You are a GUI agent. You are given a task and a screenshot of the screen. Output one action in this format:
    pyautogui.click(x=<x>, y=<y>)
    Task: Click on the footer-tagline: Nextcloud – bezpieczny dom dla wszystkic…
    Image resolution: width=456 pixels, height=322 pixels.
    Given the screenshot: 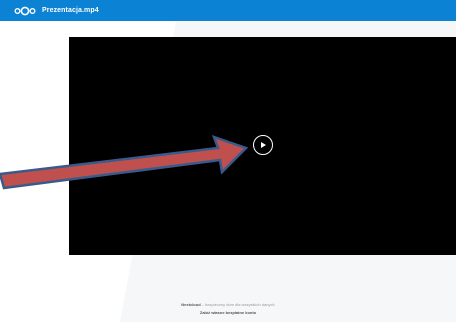 What is the action you would take?
    pyautogui.click(x=228, y=305)
    